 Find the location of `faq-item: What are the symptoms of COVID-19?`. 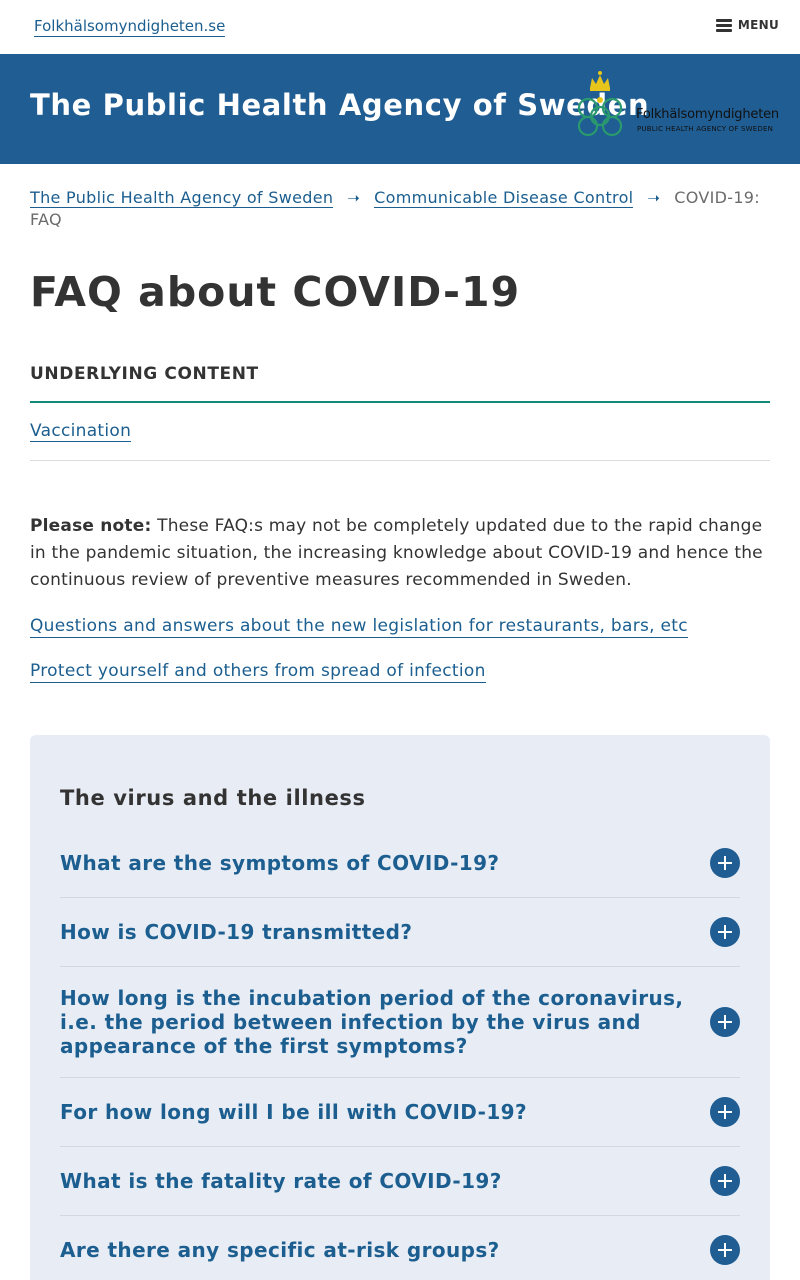

faq-item: What are the symptoms of COVID-19? is located at coordinates (400, 863).